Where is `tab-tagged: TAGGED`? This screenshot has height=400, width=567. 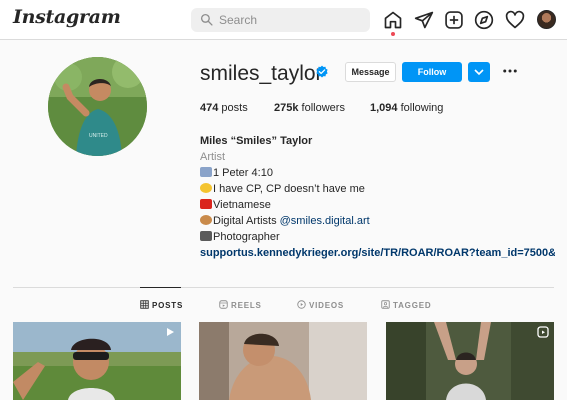
tab-tagged: TAGGED is located at coordinates (406, 305).